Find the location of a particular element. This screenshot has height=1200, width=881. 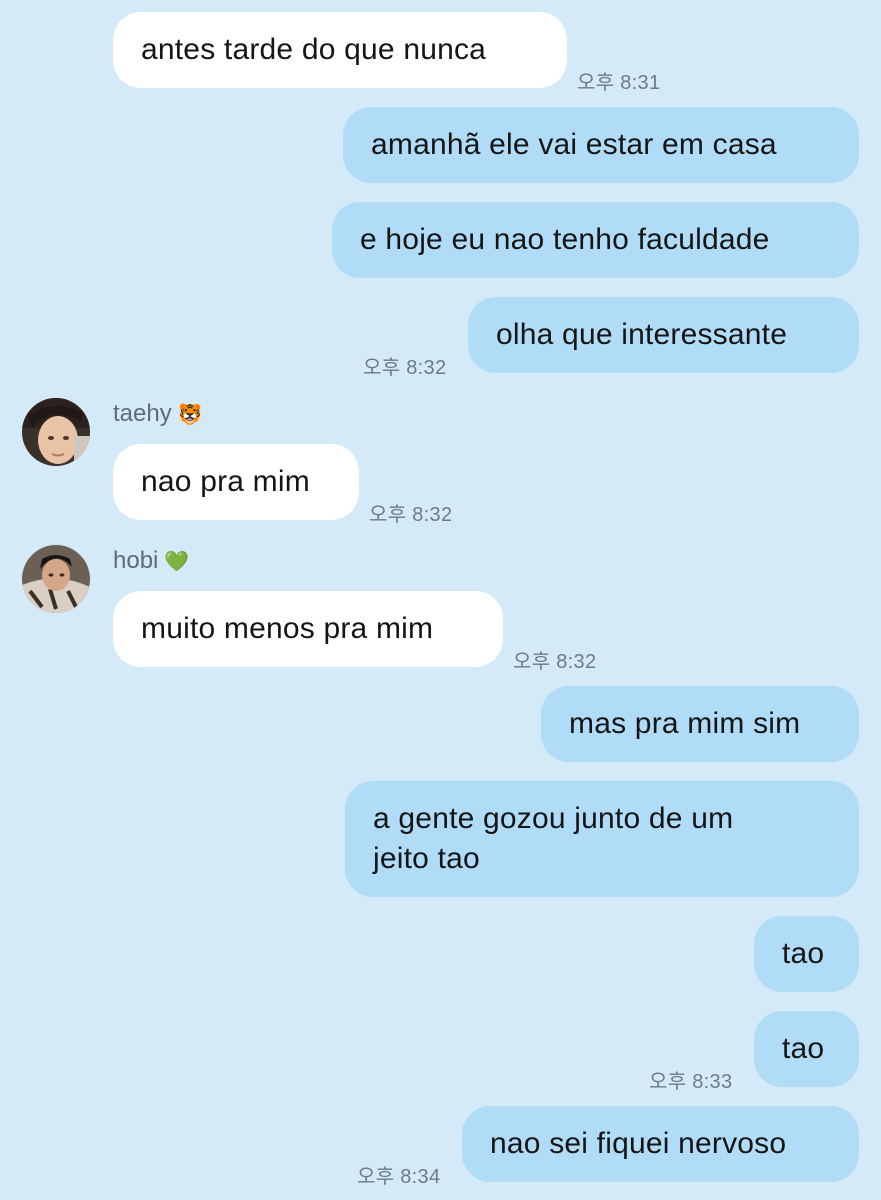

message-bubble-outgoing: a gente gozou junto de um jeito tao is located at coordinates (602, 839).